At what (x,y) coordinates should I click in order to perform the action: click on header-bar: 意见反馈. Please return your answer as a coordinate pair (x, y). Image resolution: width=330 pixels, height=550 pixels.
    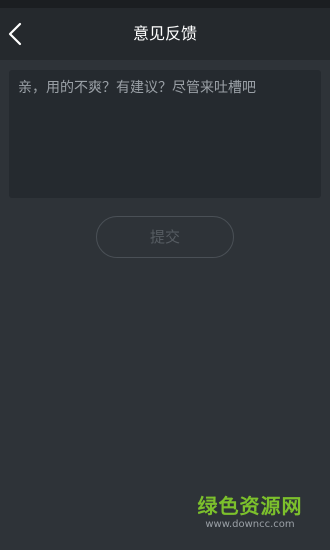
    Looking at the image, I should click on (165, 34).